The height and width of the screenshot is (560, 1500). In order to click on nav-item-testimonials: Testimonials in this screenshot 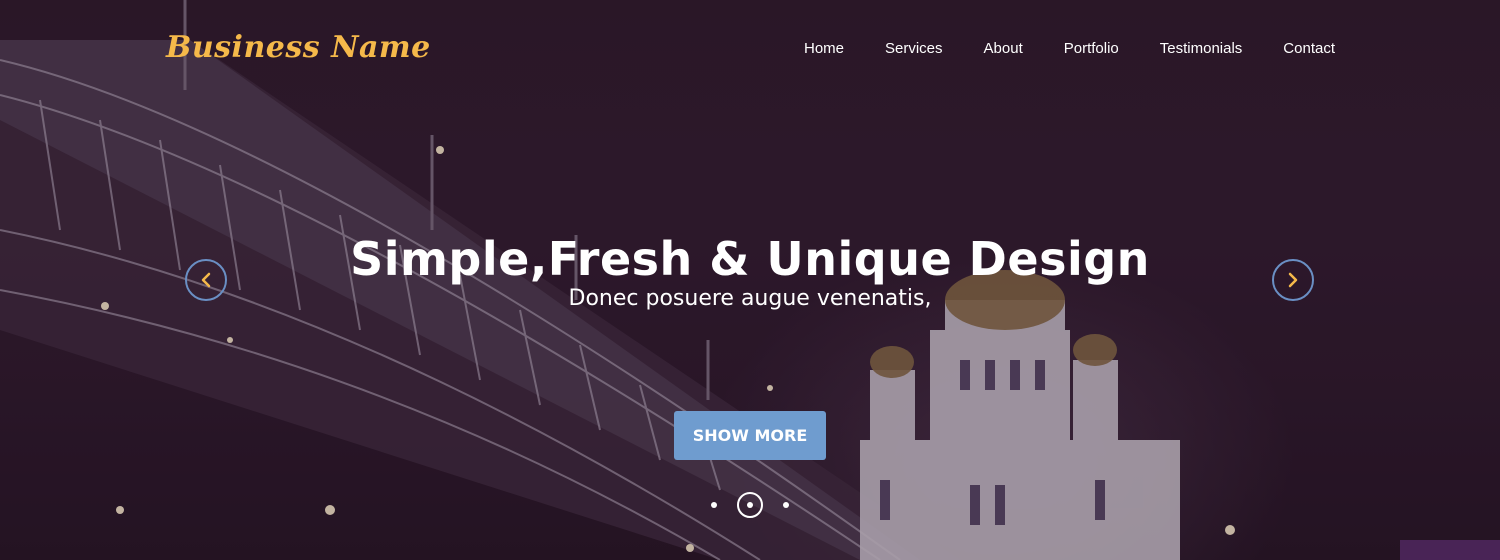, I will do `click(1201, 48)`.